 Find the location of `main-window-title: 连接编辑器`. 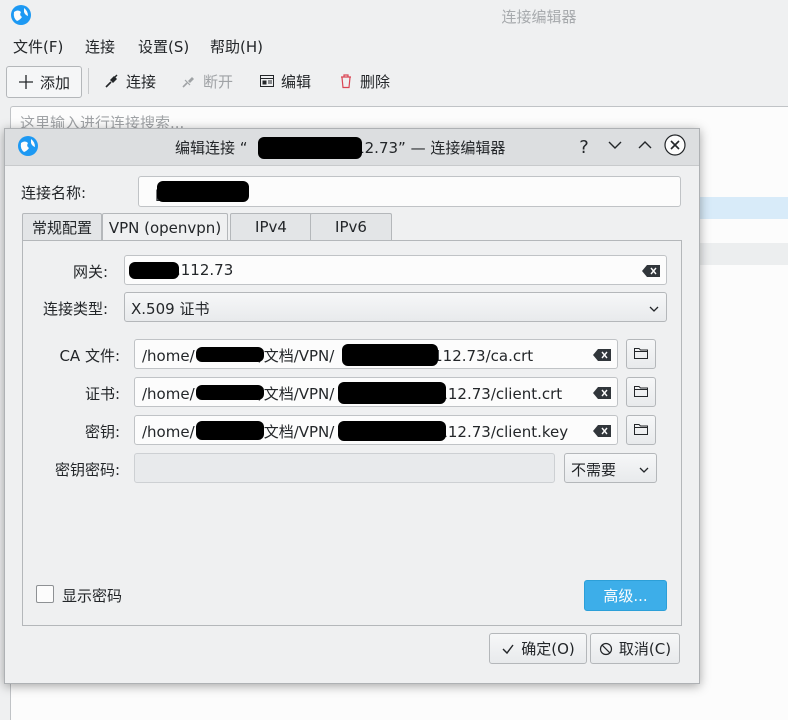

main-window-title: 连接编辑器 is located at coordinates (539, 17).